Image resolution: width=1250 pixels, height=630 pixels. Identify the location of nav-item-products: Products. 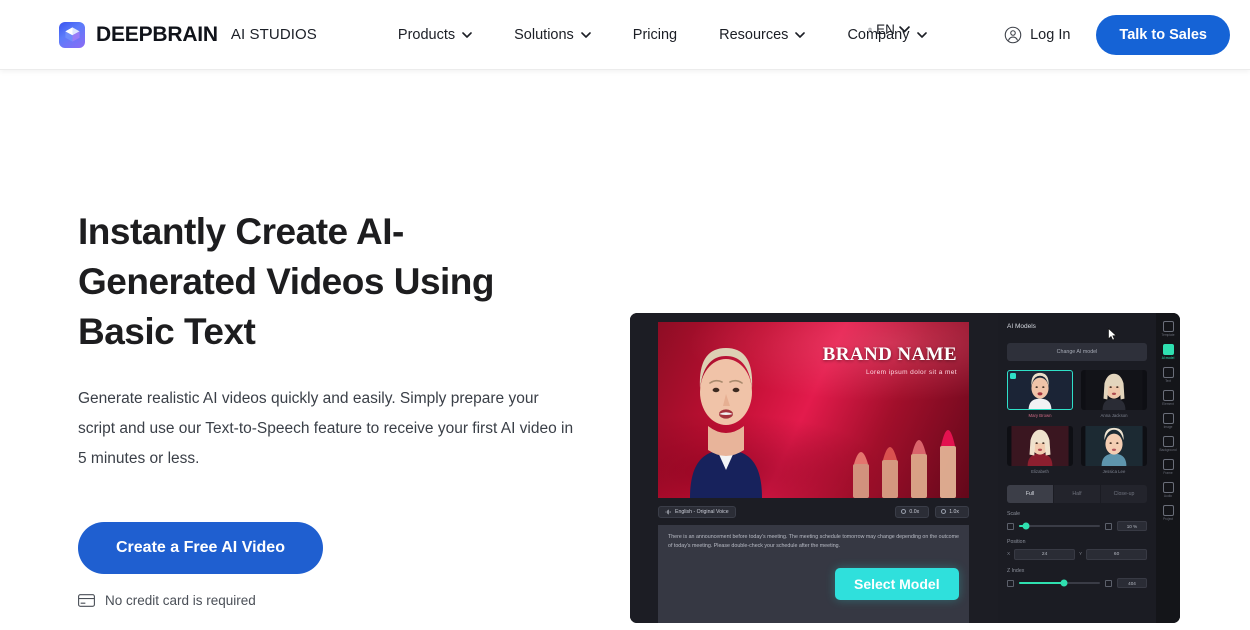
(435, 35).